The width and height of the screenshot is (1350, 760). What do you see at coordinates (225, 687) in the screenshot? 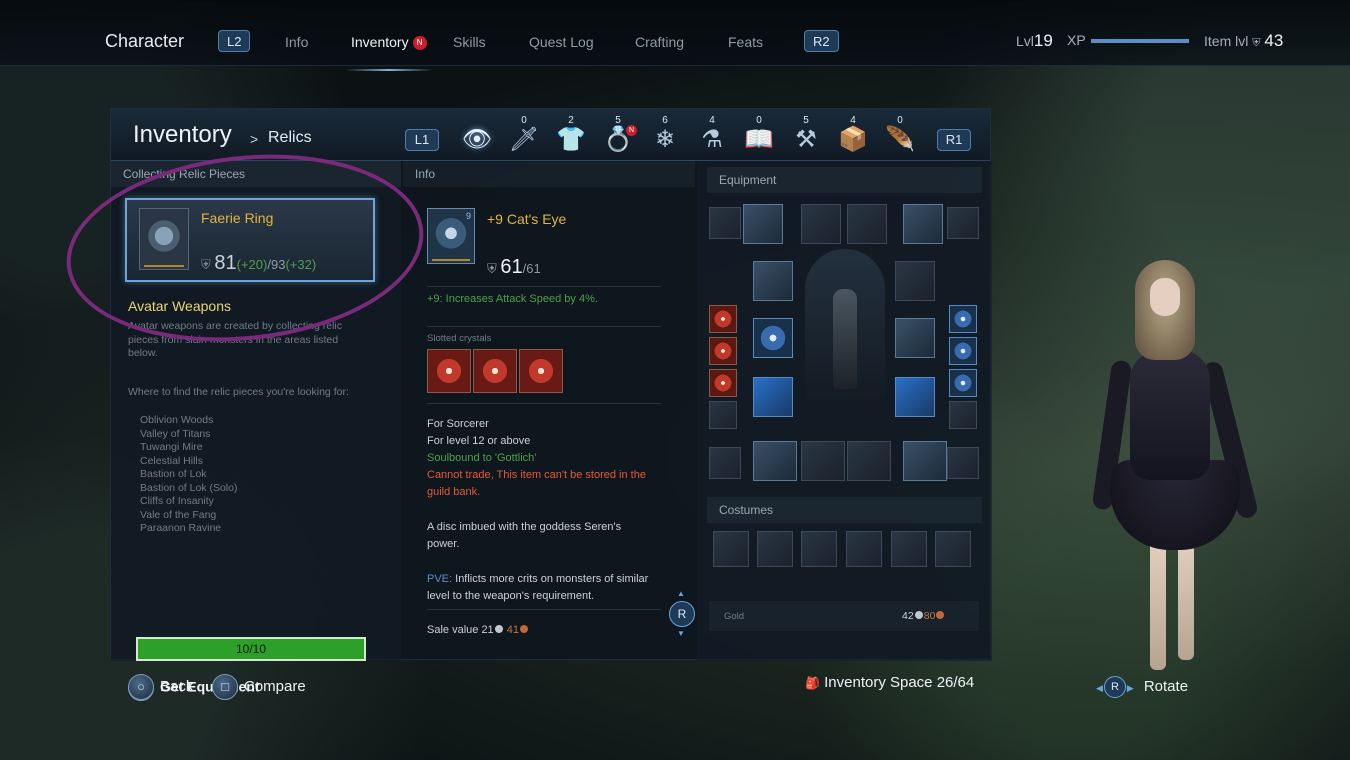
I see `square-button-icon: □` at bounding box center [225, 687].